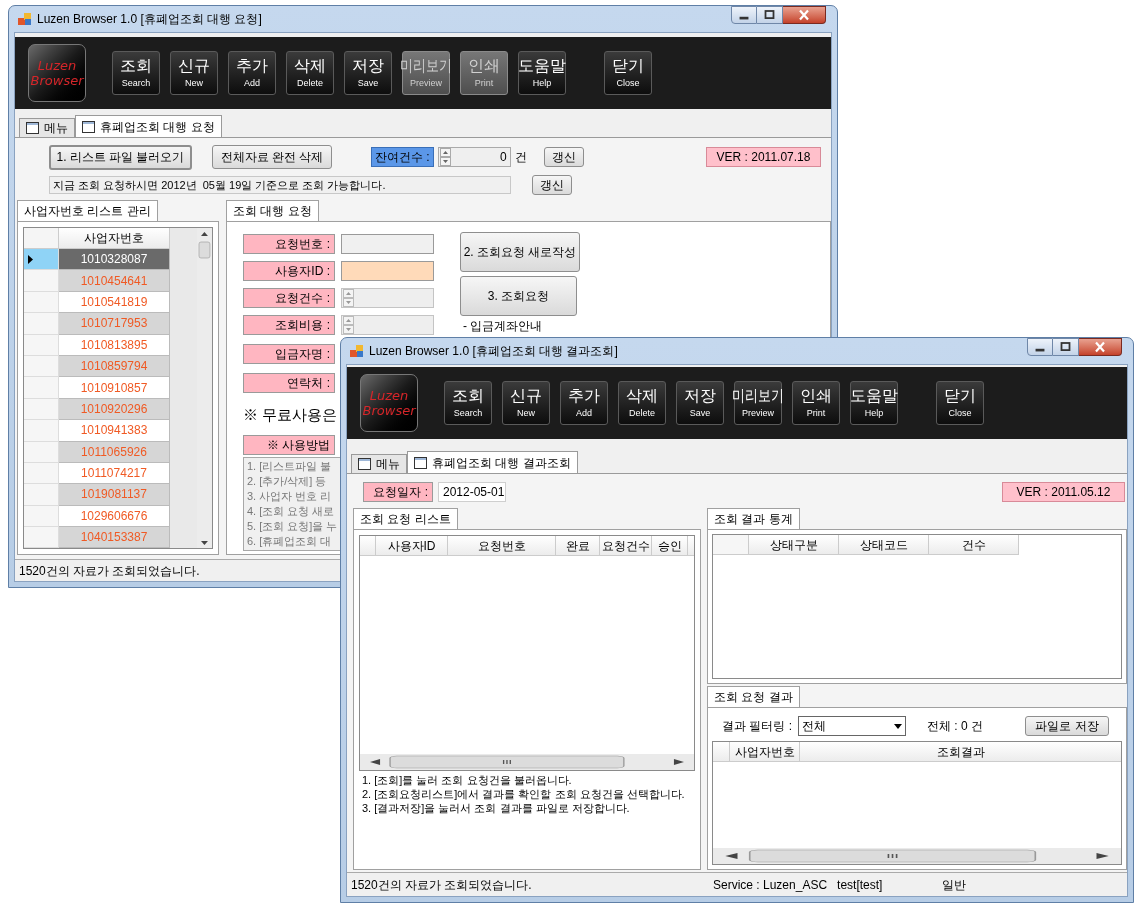  Describe the element at coordinates (493, 351) in the screenshot. I see `window-title: Luzen Browser 1.0 [휴폐업조회 대행 결과조회]` at that location.